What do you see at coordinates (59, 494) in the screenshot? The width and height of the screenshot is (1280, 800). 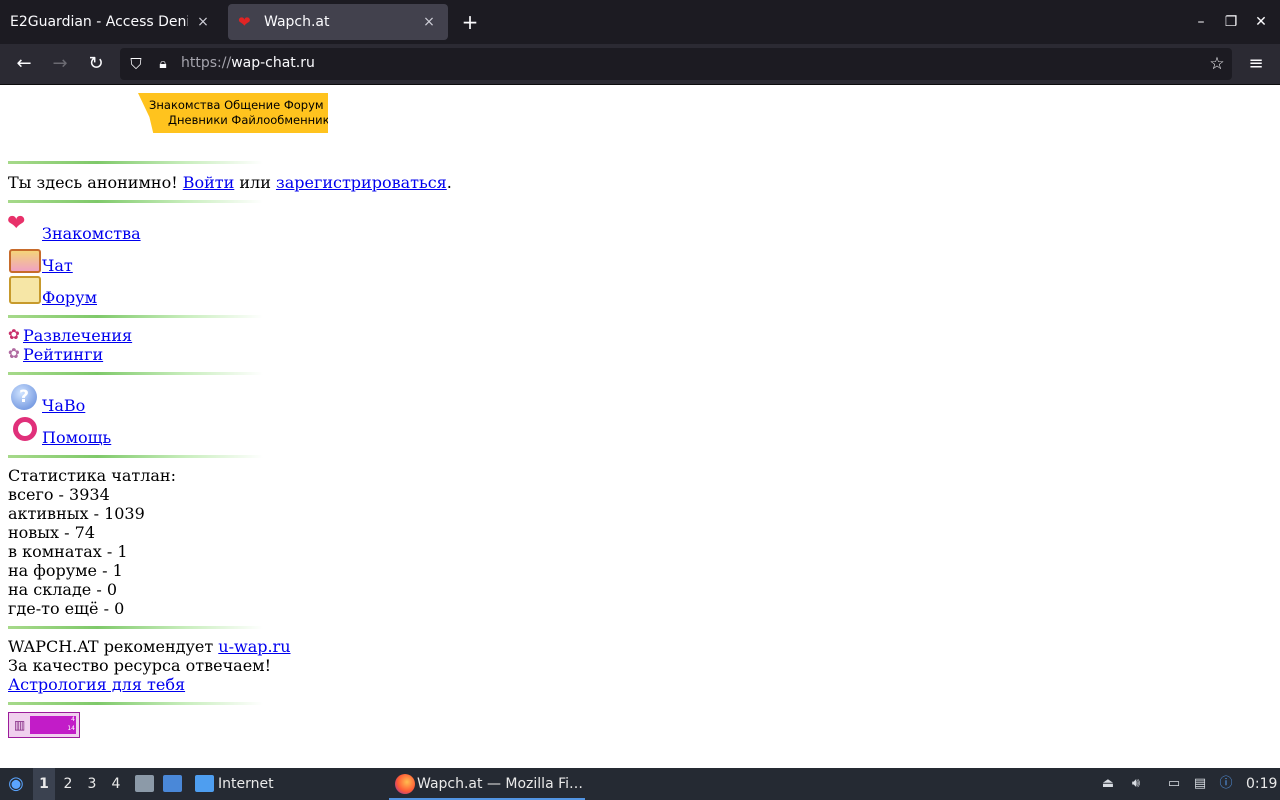 I see `stat-total: всего - 3934` at bounding box center [59, 494].